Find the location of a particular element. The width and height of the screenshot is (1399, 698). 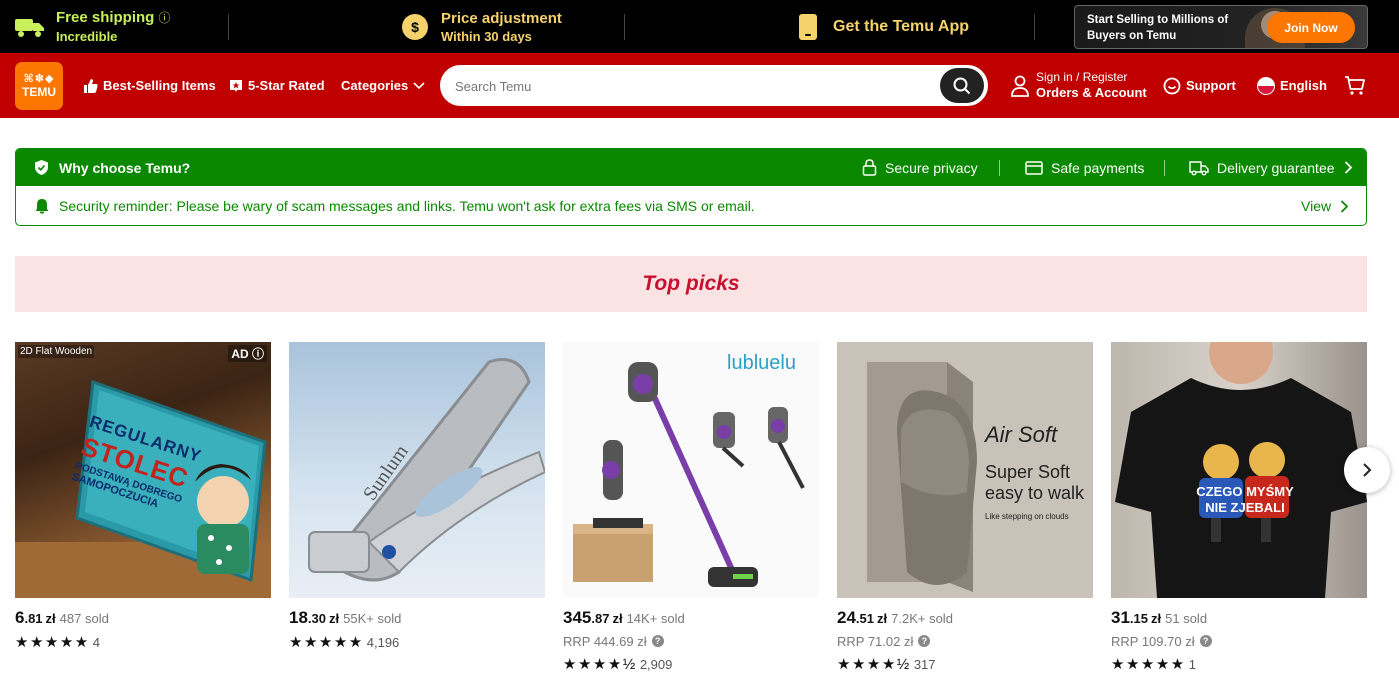

rating-row: ★★★★★ 1 is located at coordinates (1239, 664).